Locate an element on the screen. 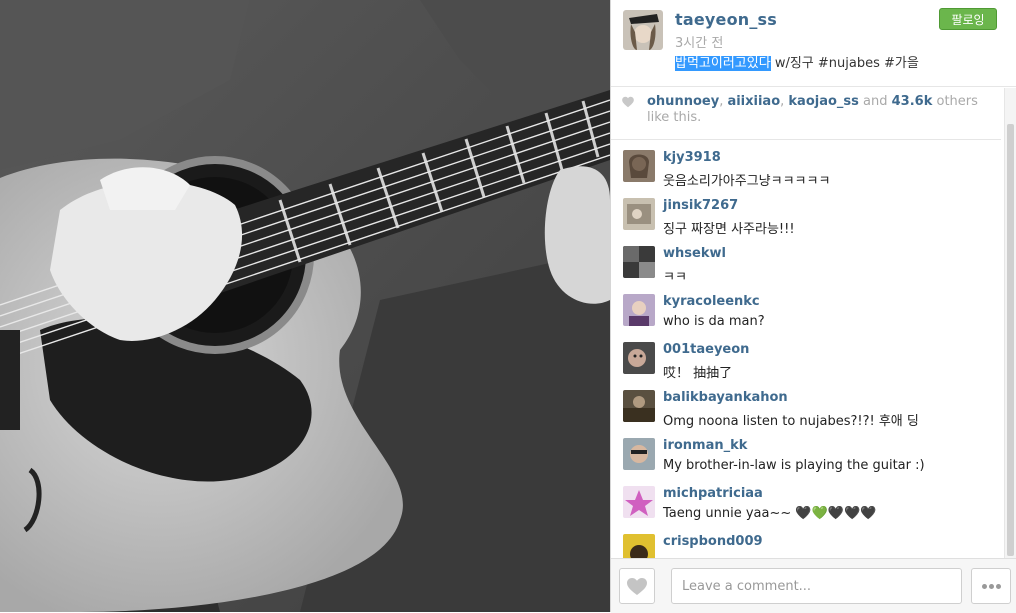 Image resolution: width=1016 pixels, height=613 pixels. like-user: ohunnoey is located at coordinates (683, 101).